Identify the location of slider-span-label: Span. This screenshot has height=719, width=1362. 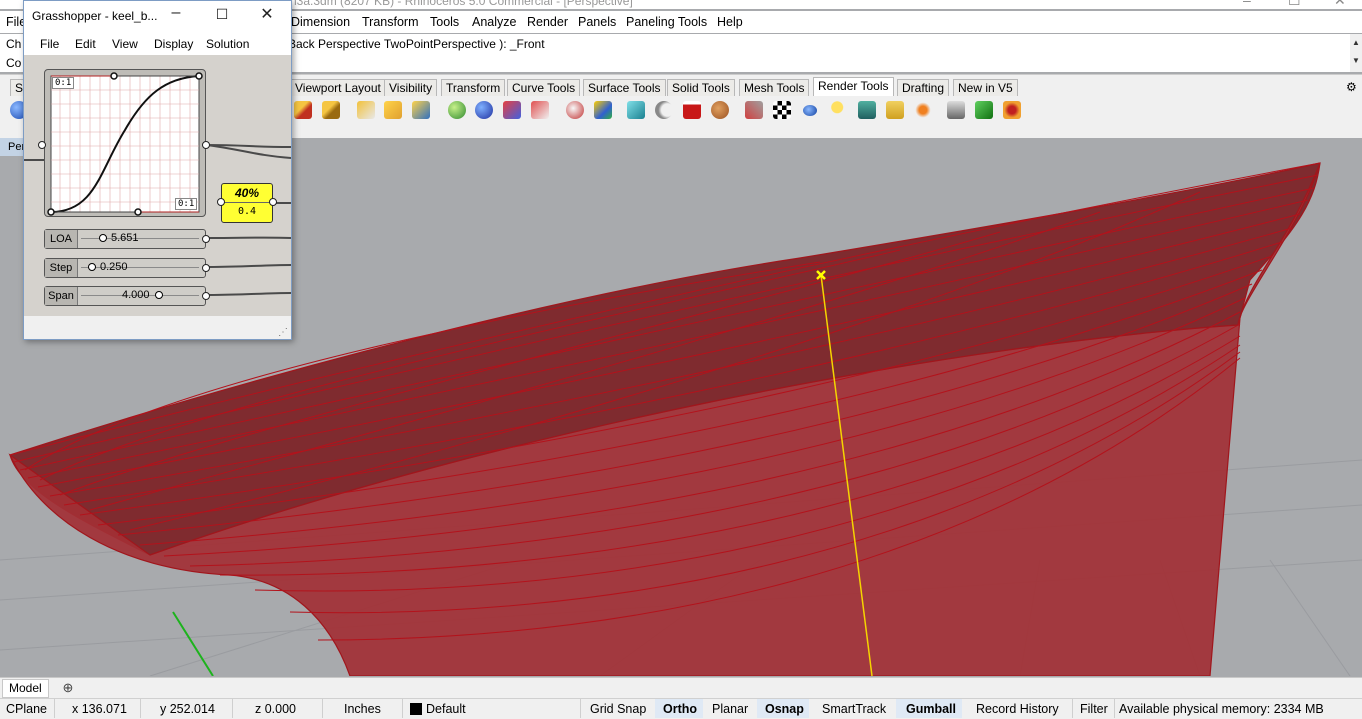
(61, 296).